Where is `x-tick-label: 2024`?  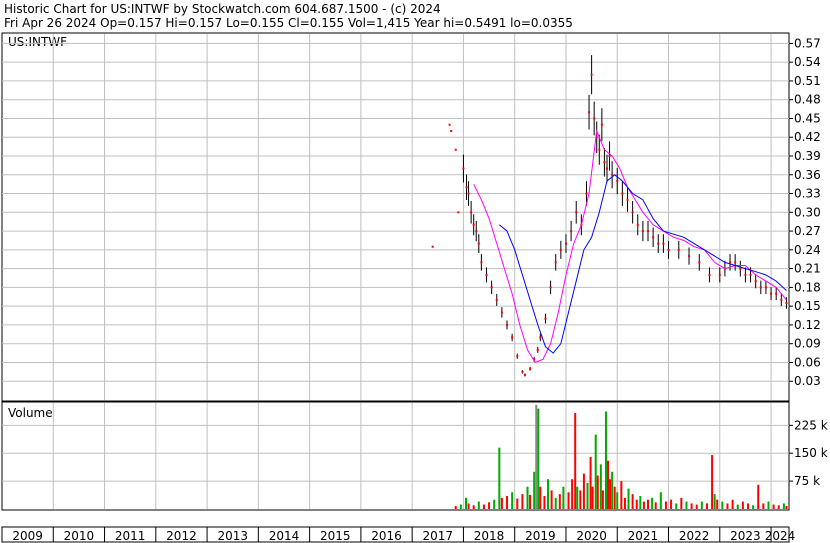 x-tick-label: 2024 is located at coordinates (780, 536).